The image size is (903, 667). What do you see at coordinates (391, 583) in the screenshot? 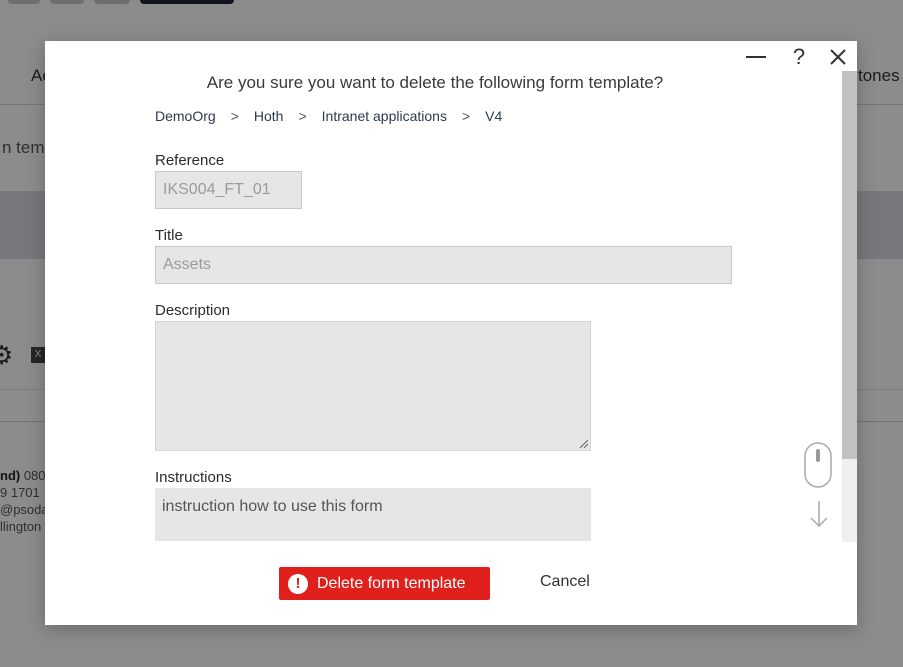
I see `delete-button-label: Delete form template` at bounding box center [391, 583].